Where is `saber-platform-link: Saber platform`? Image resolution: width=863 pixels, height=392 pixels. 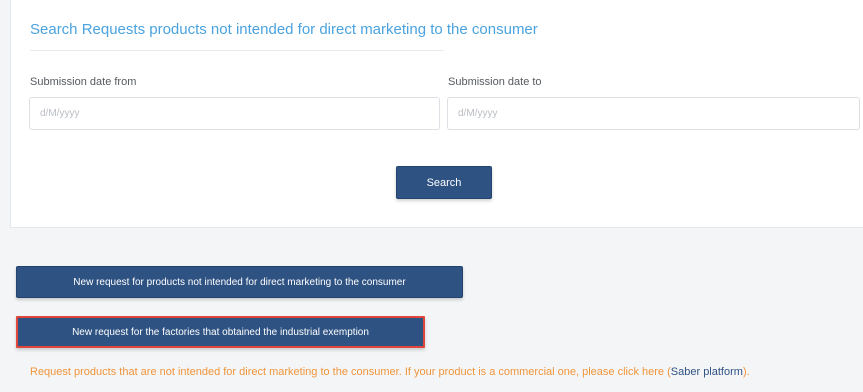 saber-platform-link: Saber platform is located at coordinates (707, 372).